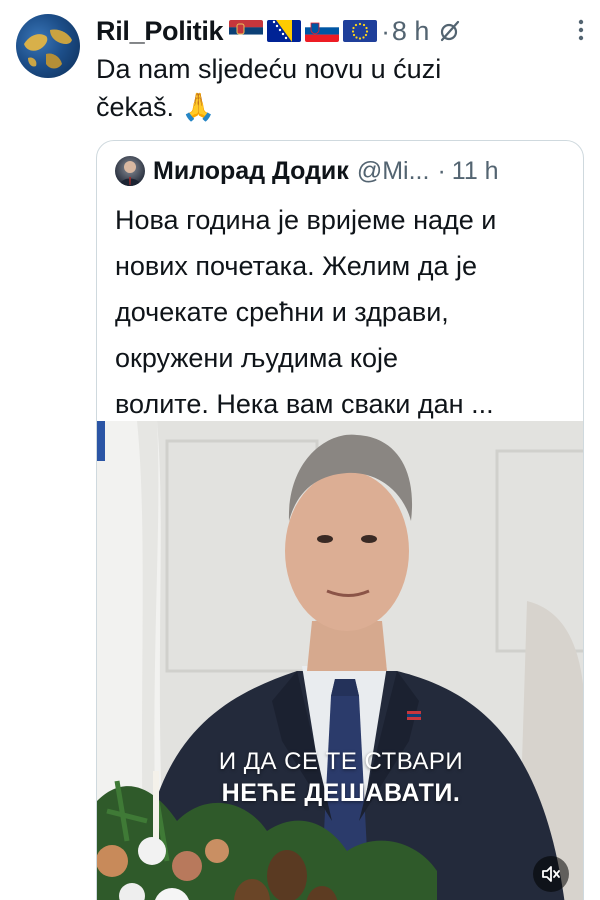 The width and height of the screenshot is (600, 900). I want to click on quoted-text-line: Нова година је вријеме наде и, so click(306, 220).